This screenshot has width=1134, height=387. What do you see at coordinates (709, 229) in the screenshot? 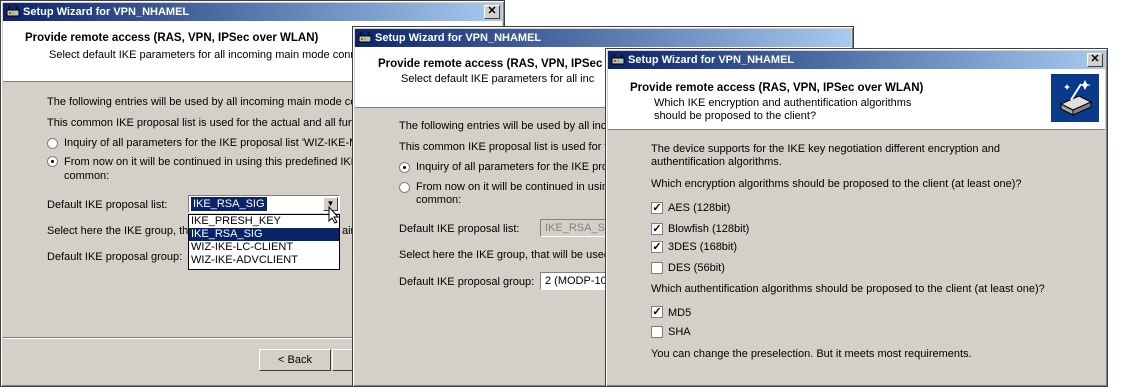
I see `checkbox-blowfish-label: Blowfish (128bit)` at bounding box center [709, 229].